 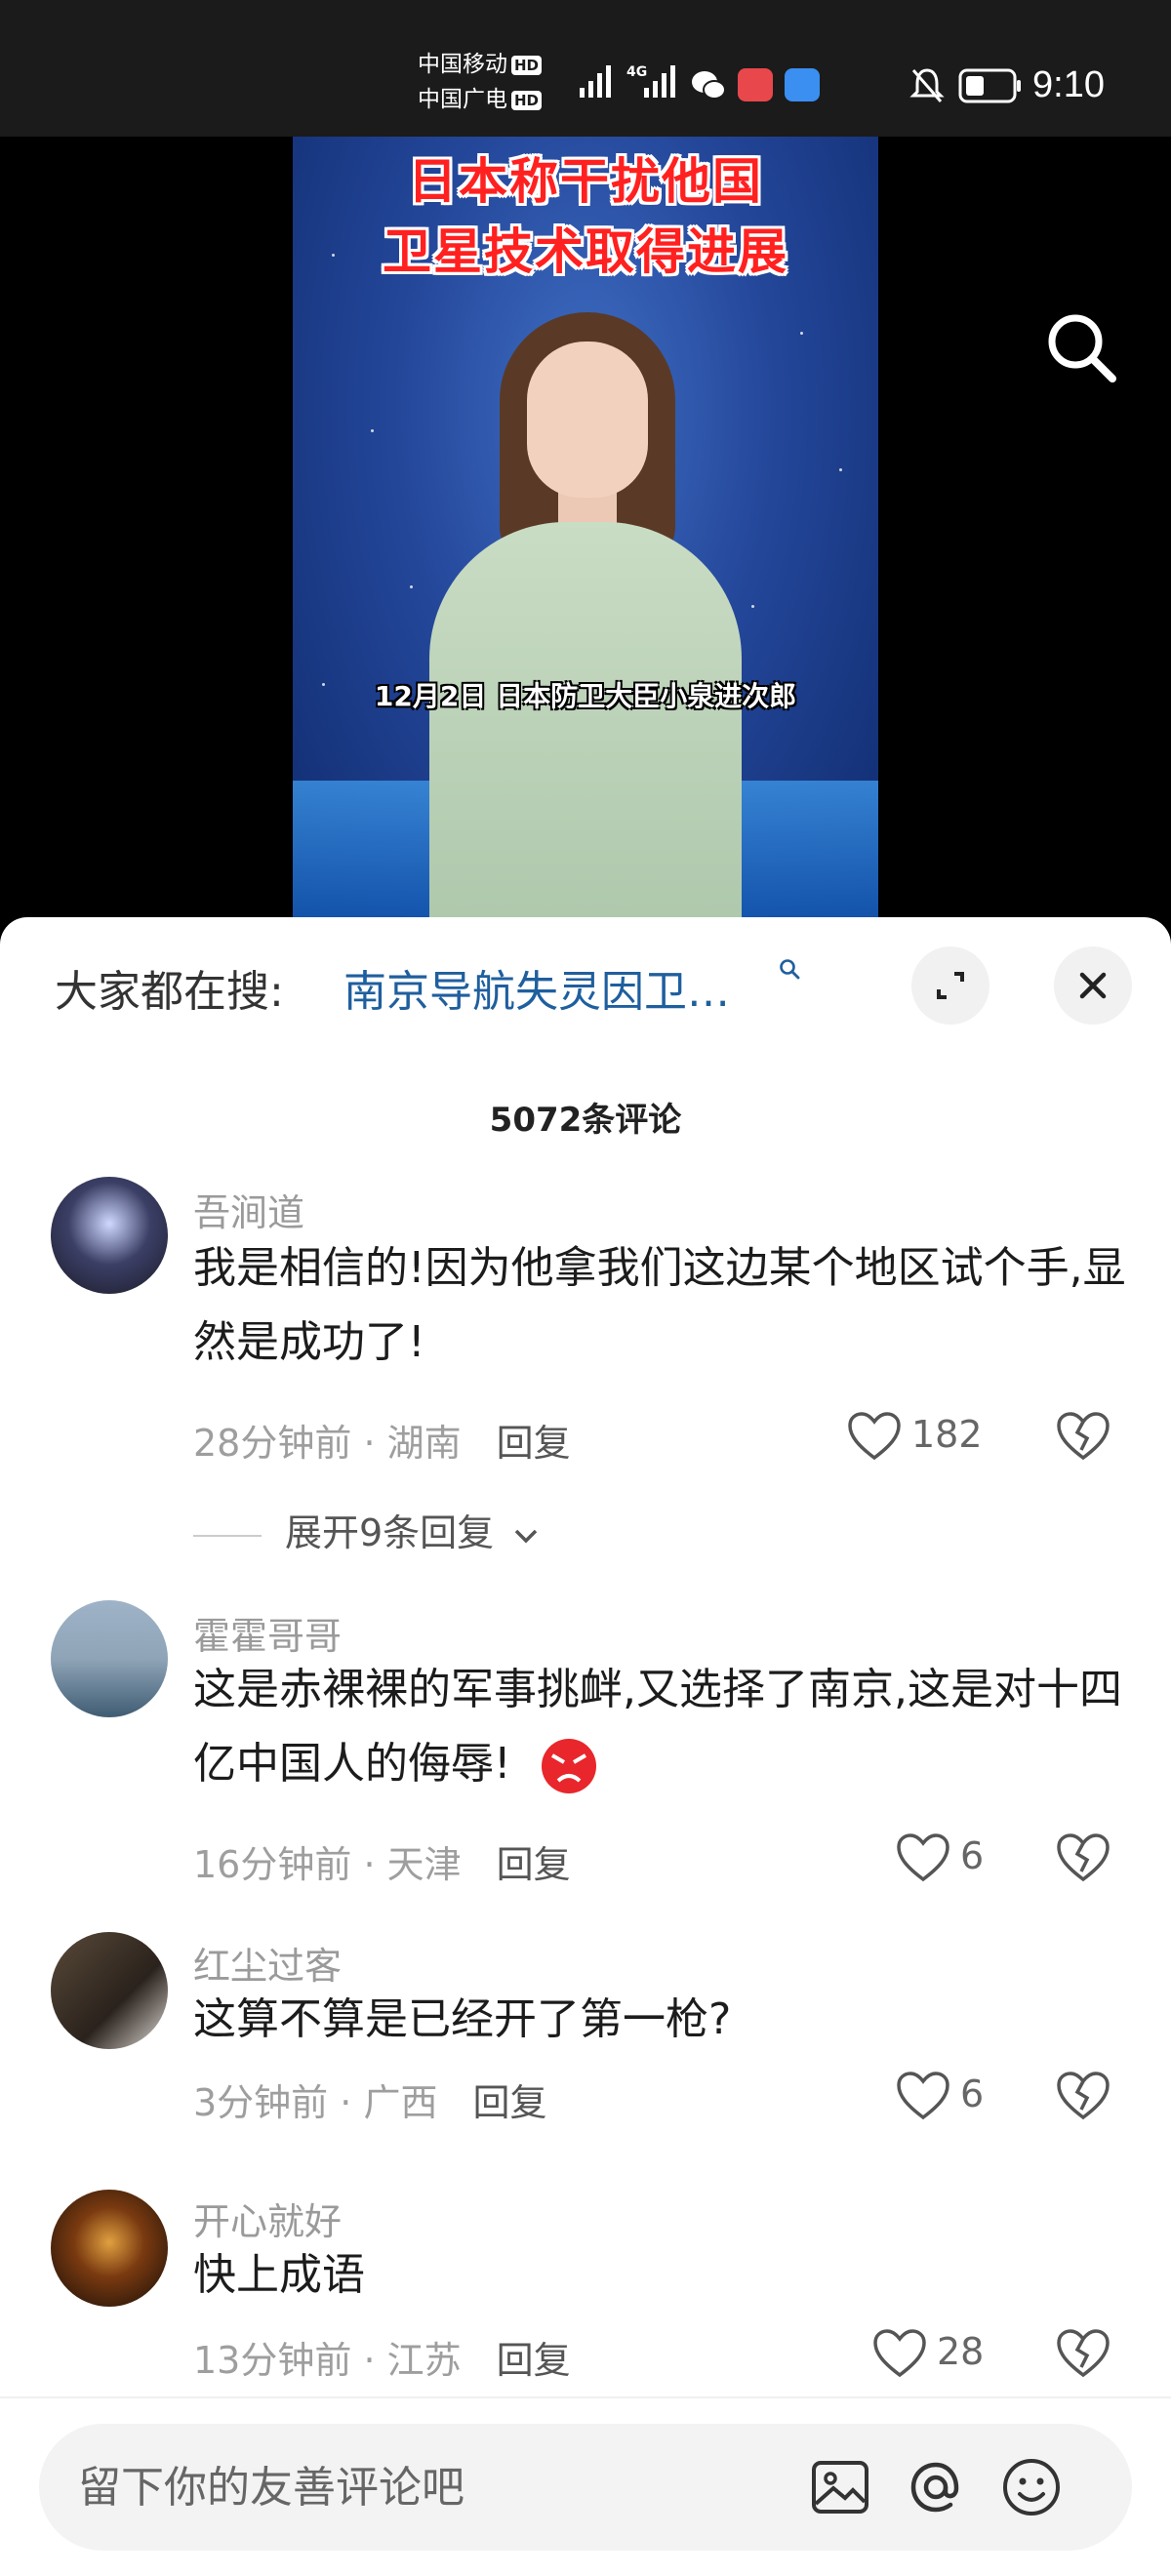 What do you see at coordinates (267, 2218) in the screenshot?
I see `commenter-name: 开心就好` at bounding box center [267, 2218].